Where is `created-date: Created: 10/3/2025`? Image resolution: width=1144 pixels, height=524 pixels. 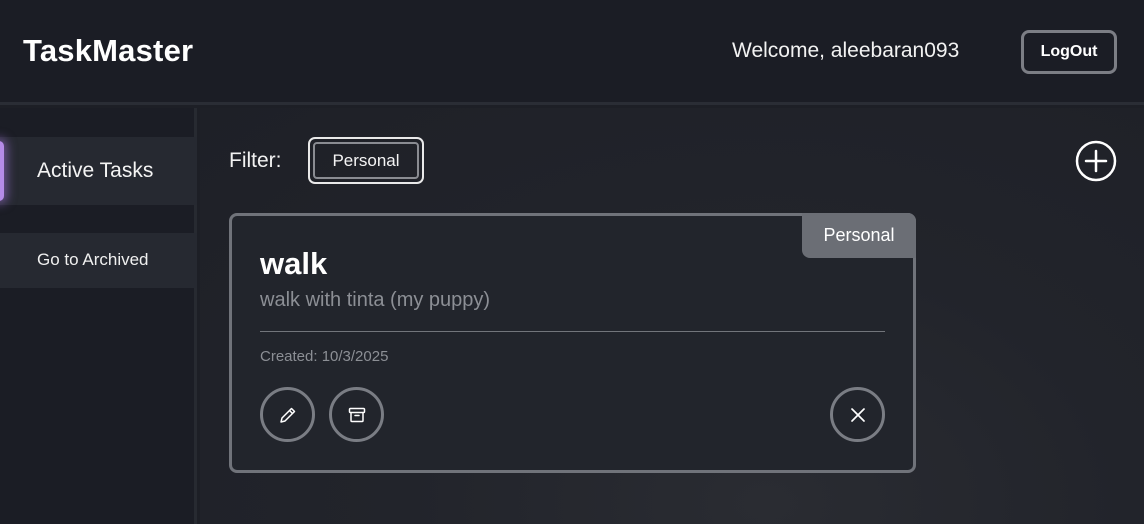 created-date: Created: 10/3/2025 is located at coordinates (324, 356).